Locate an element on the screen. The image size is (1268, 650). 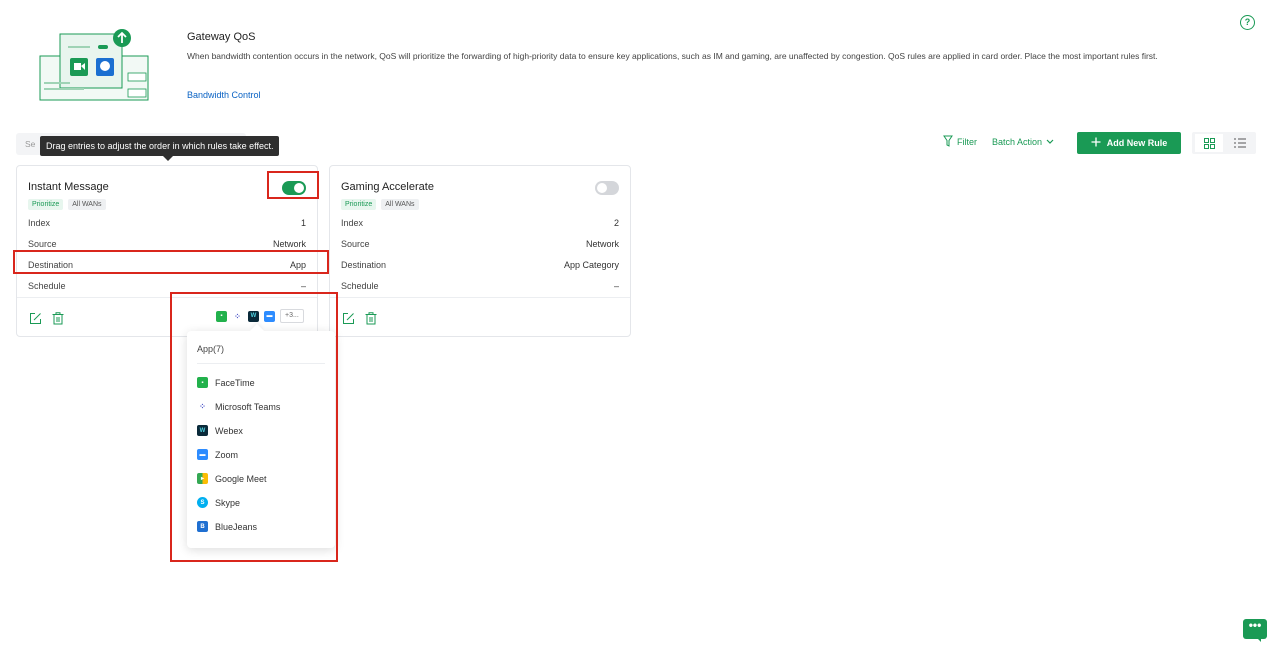
rule-enable-toggle is located at coordinates (607, 188).